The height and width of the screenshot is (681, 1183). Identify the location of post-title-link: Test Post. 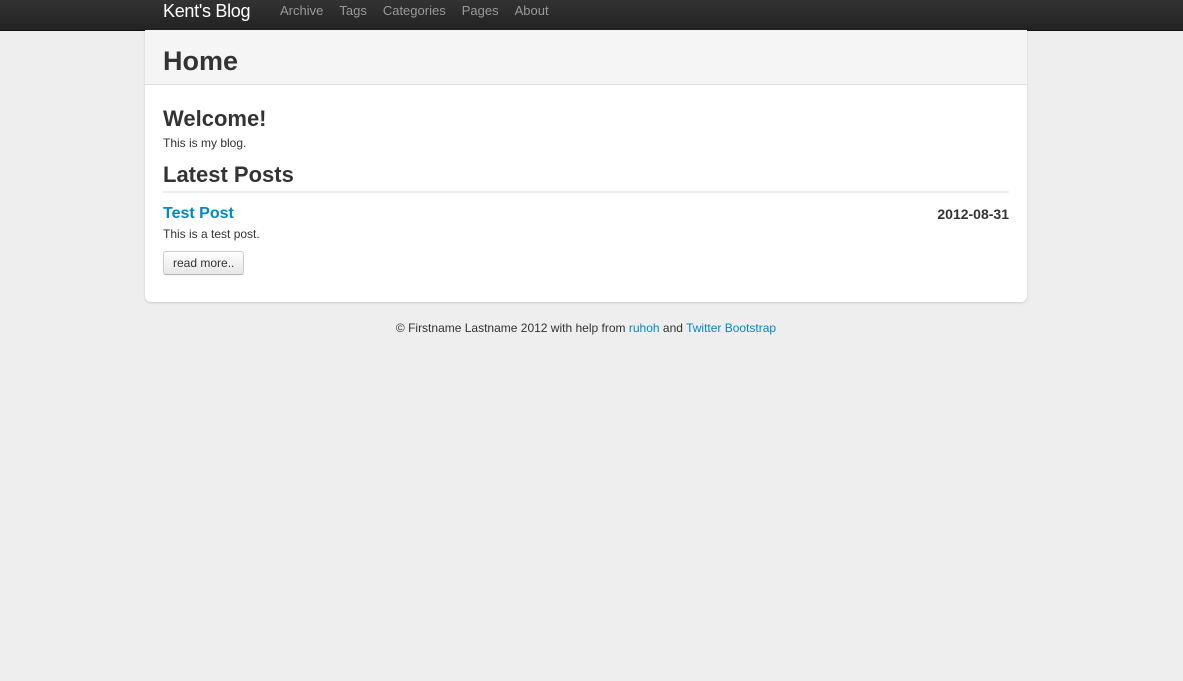
(198, 214).